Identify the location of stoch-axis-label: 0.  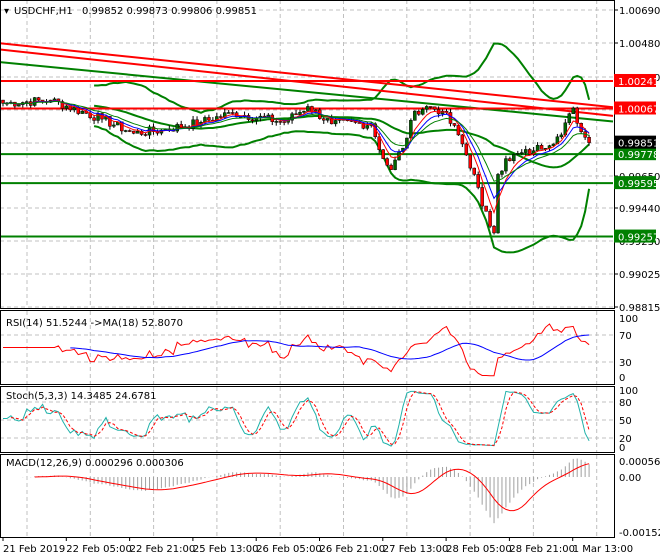
(622, 448).